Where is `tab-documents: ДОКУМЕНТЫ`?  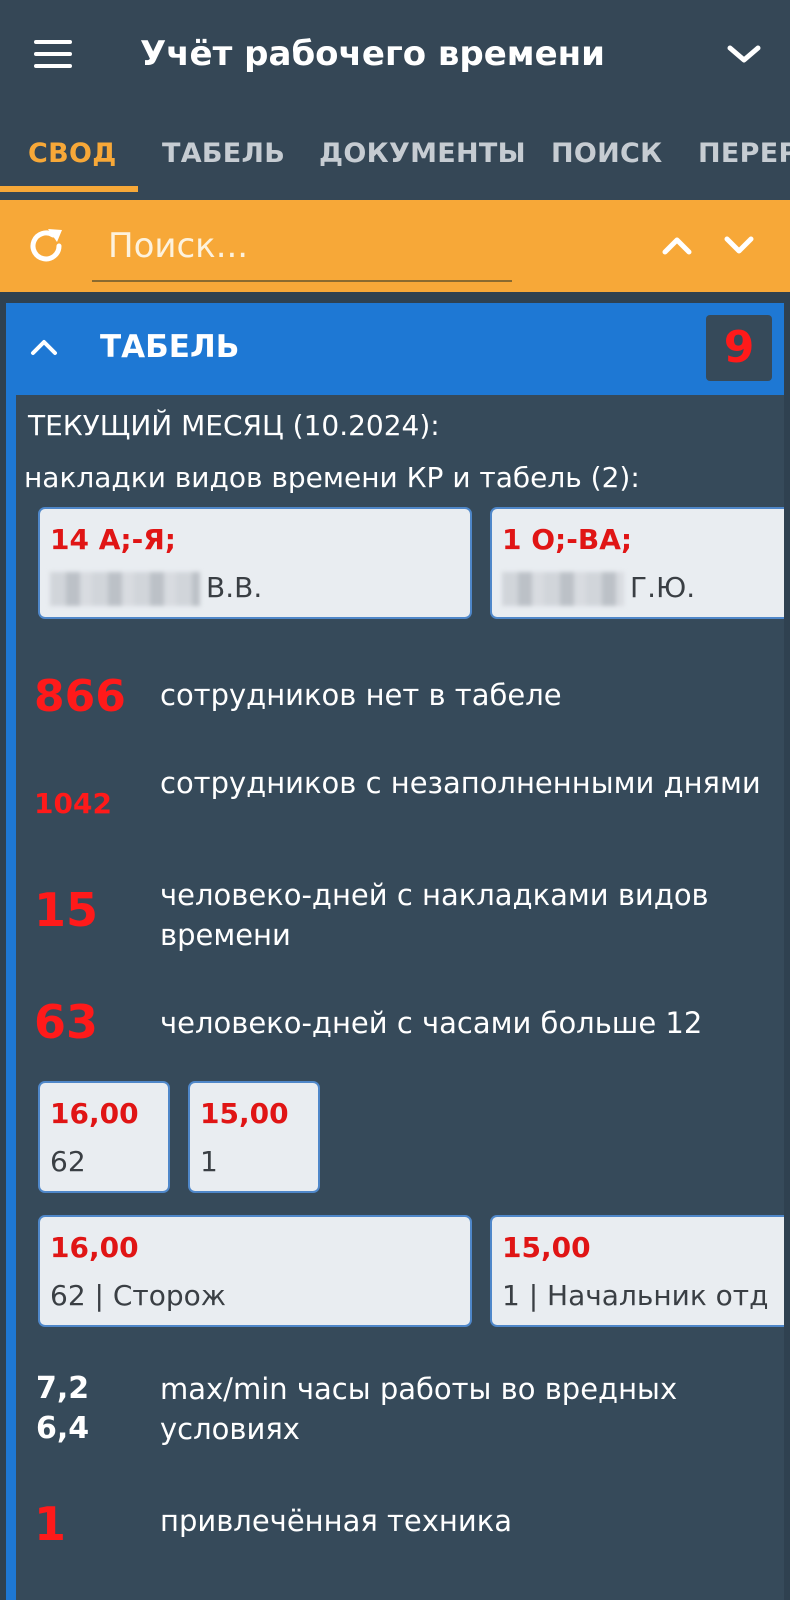 tab-documents: ДОКУМЕНТЫ is located at coordinates (422, 153).